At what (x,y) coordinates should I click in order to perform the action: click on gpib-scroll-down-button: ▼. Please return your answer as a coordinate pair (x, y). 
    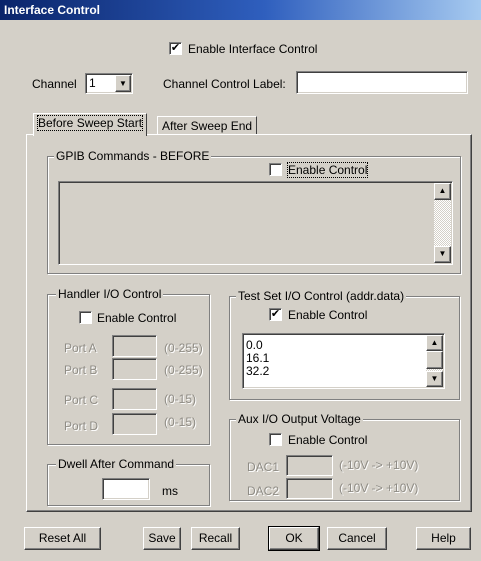
    Looking at the image, I should click on (442, 254).